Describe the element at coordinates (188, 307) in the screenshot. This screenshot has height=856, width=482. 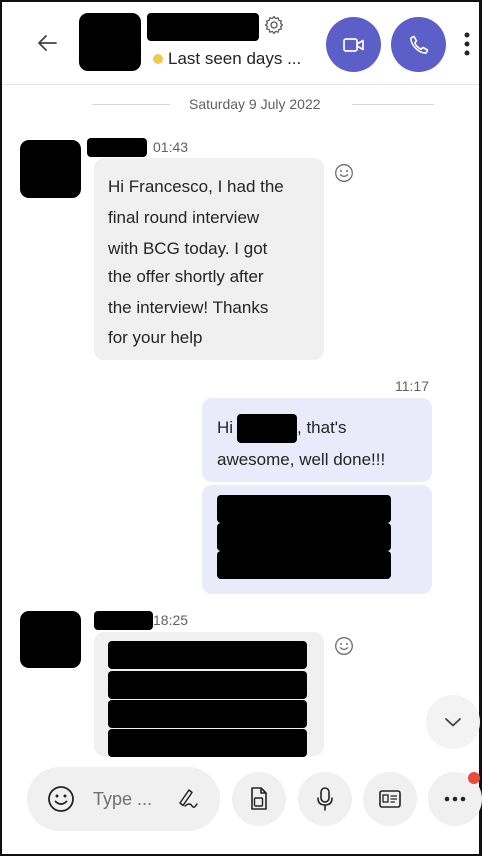
I see `message-line: the interview! Thanks` at that location.